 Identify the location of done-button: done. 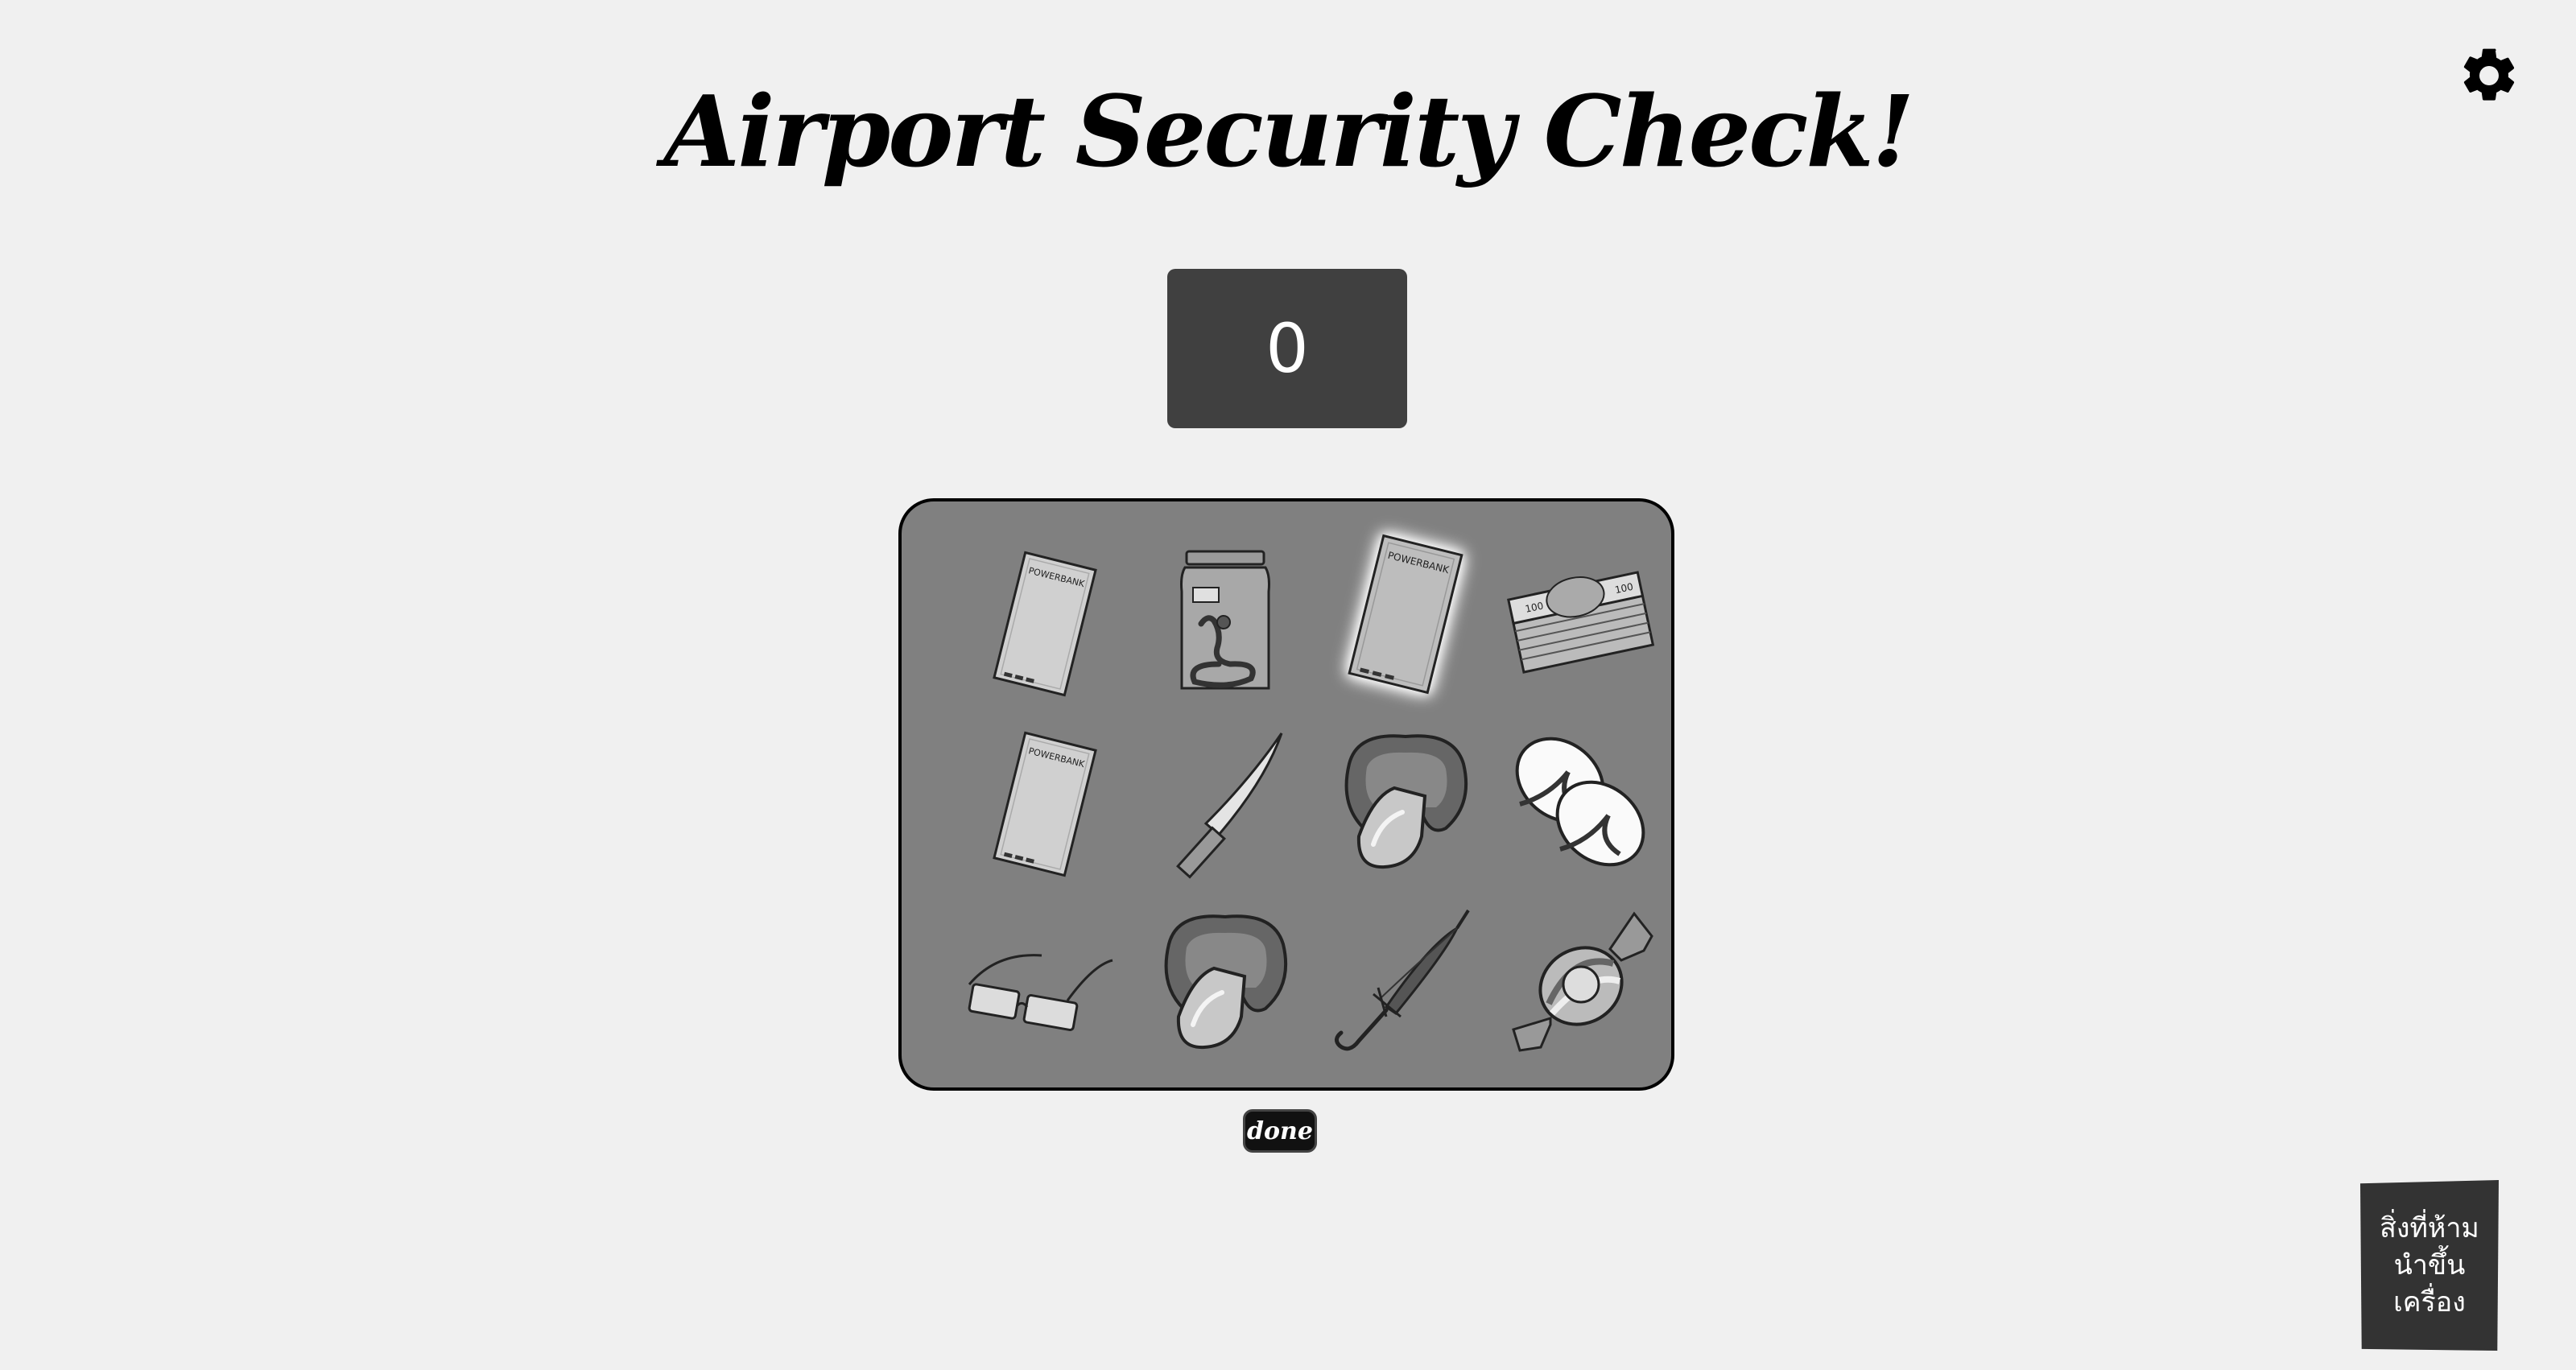
(1280, 1131).